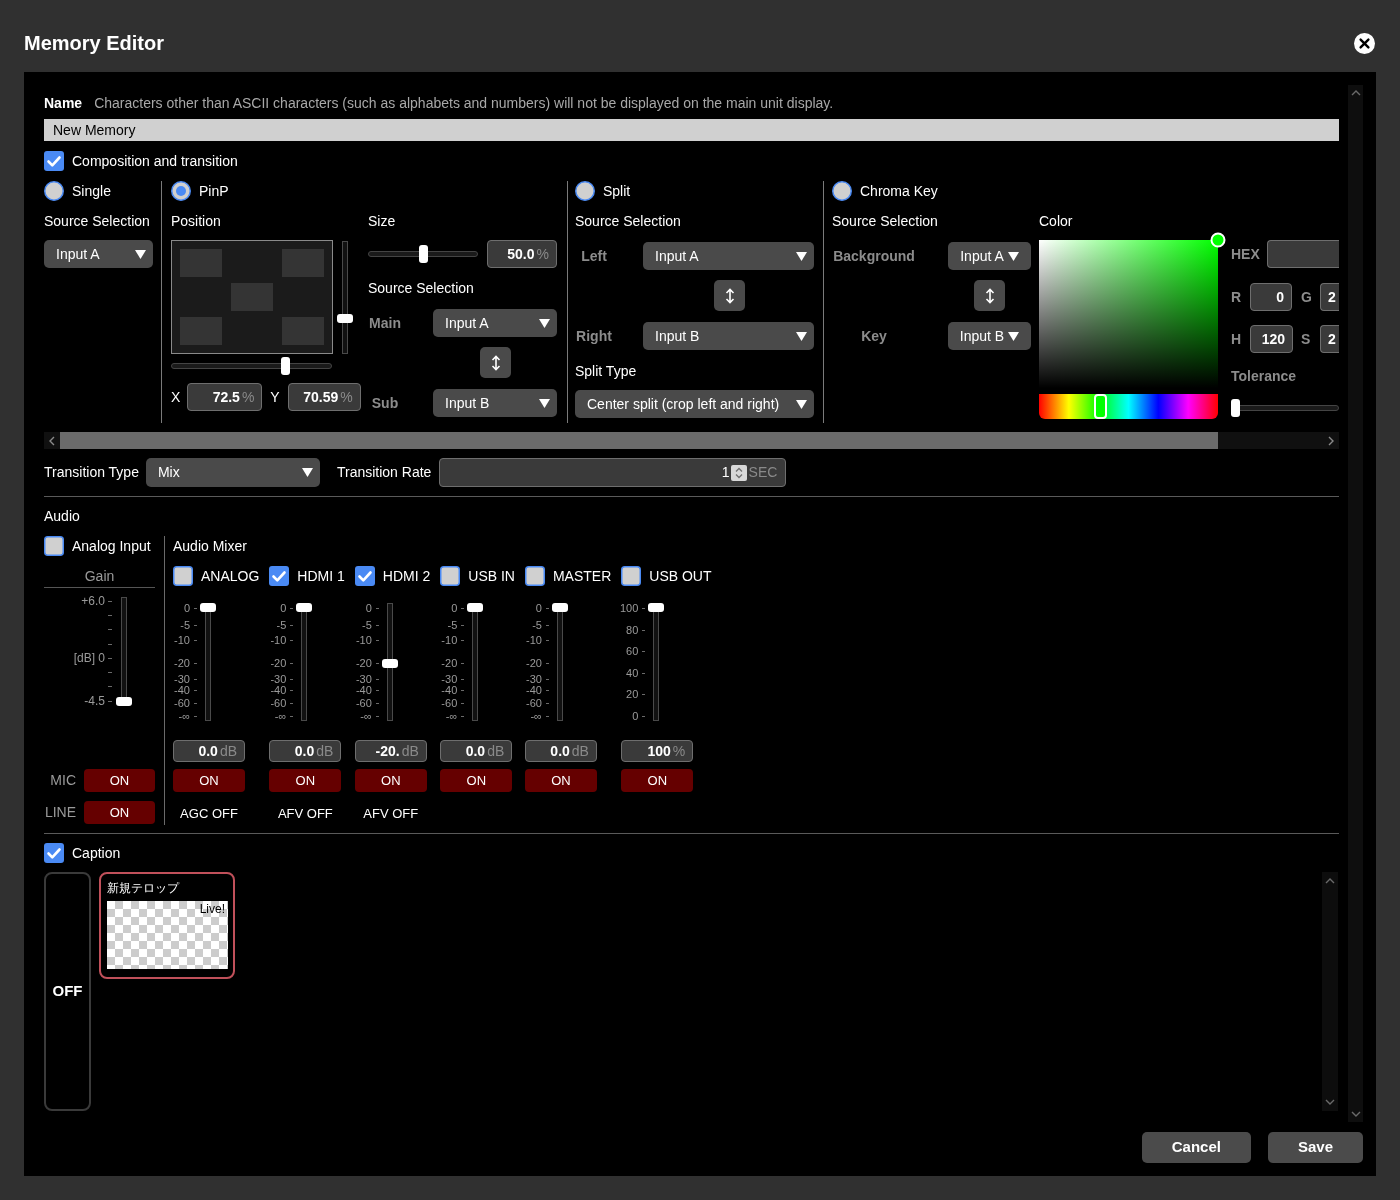  I want to click on caption-off-button: OFF, so click(67, 991).